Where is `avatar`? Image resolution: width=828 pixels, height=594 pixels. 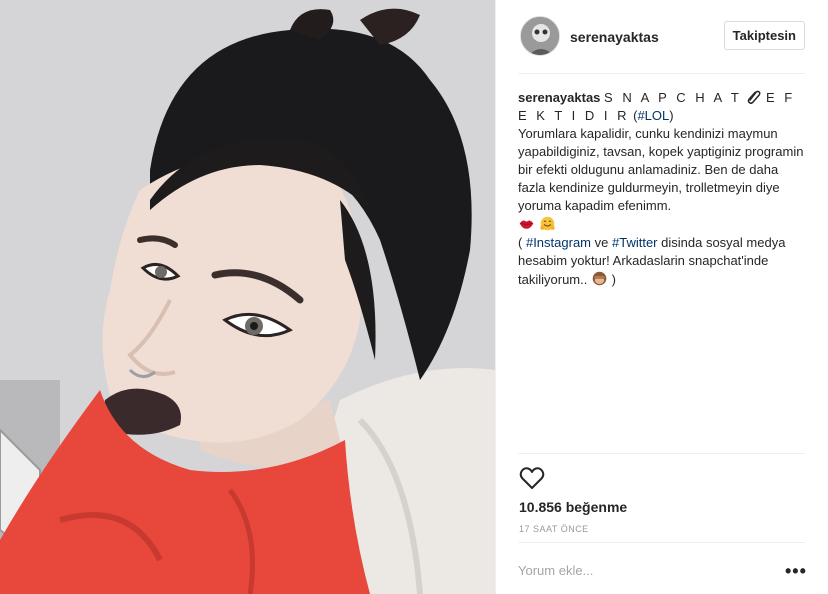
avatar is located at coordinates (540, 36).